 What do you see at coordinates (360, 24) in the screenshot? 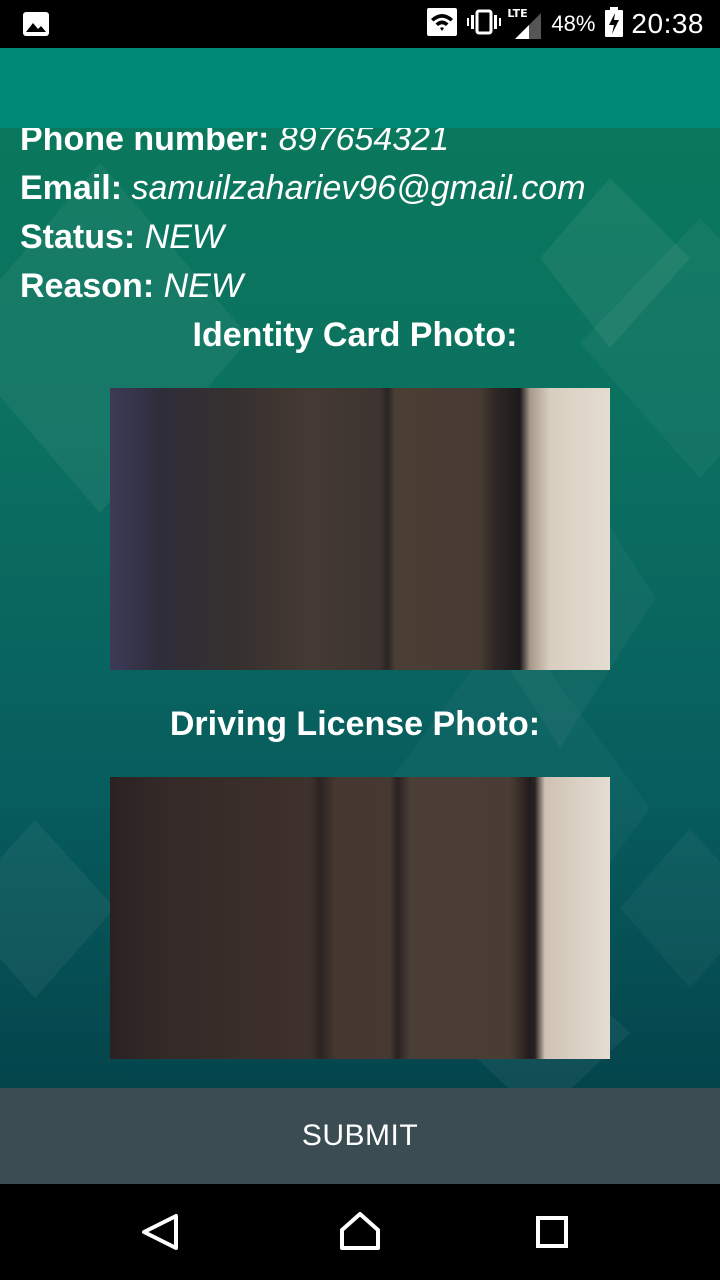
I see `status-bar: LTE 48% 20:38` at bounding box center [360, 24].